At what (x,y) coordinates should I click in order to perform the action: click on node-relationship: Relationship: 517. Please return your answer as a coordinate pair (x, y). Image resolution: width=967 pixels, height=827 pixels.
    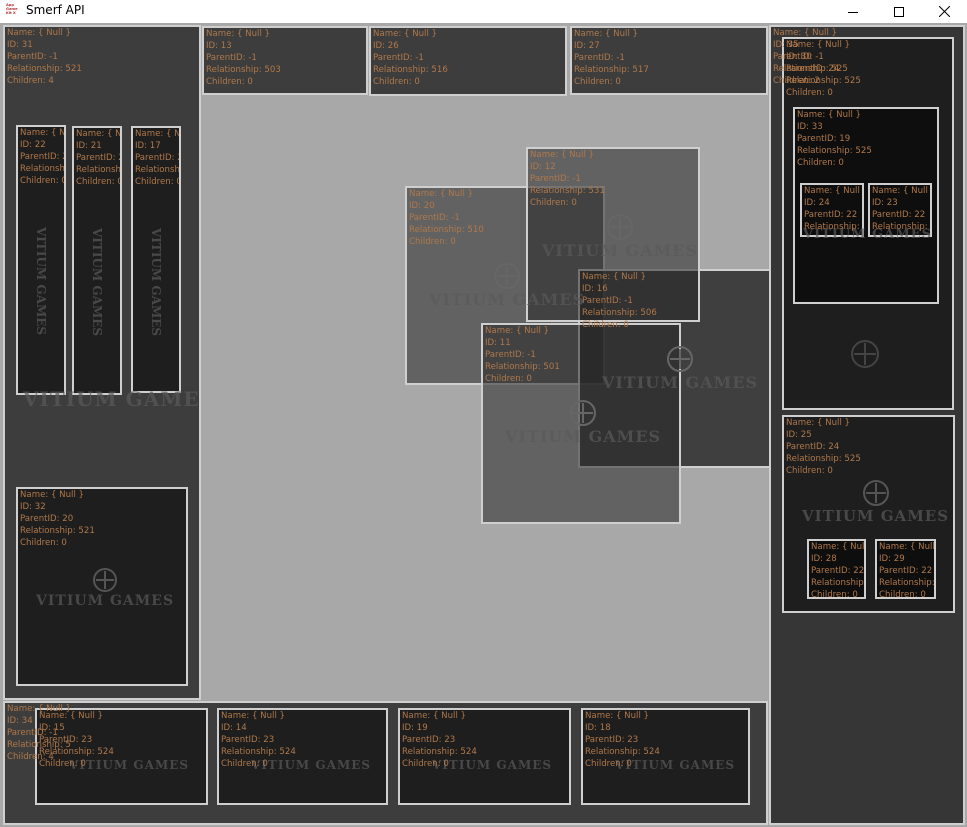
    Looking at the image, I should click on (611, 70).